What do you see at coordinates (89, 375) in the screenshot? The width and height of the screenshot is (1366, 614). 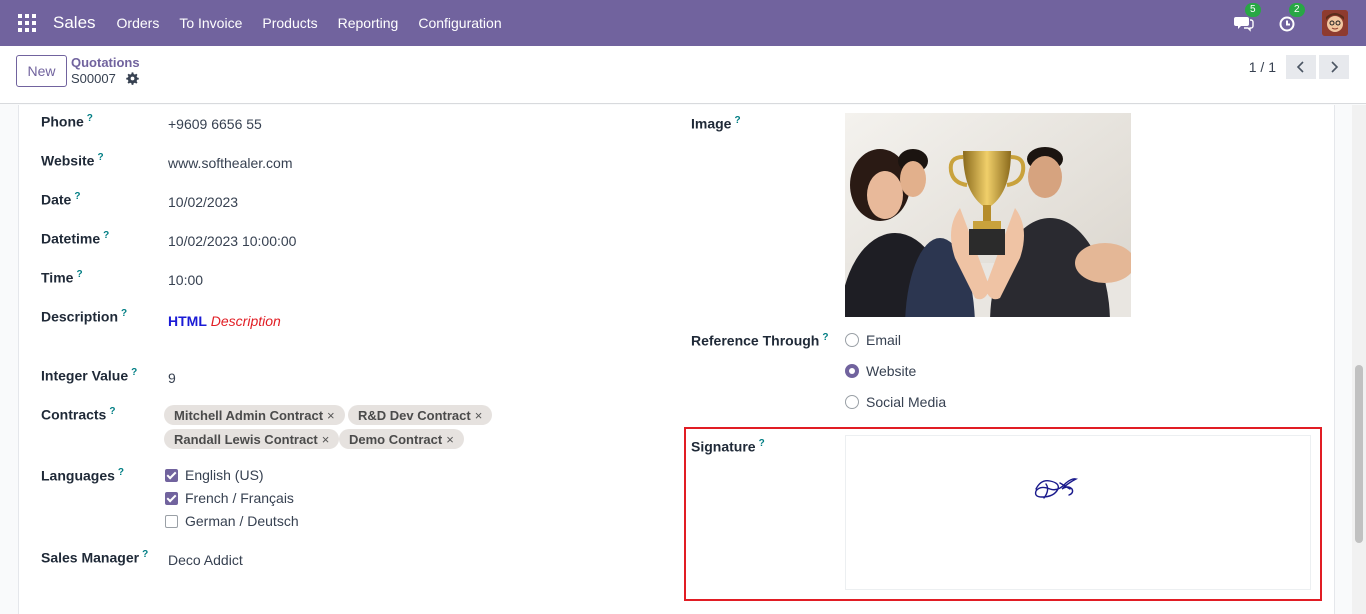 I see `integer-label: Integer Value?` at bounding box center [89, 375].